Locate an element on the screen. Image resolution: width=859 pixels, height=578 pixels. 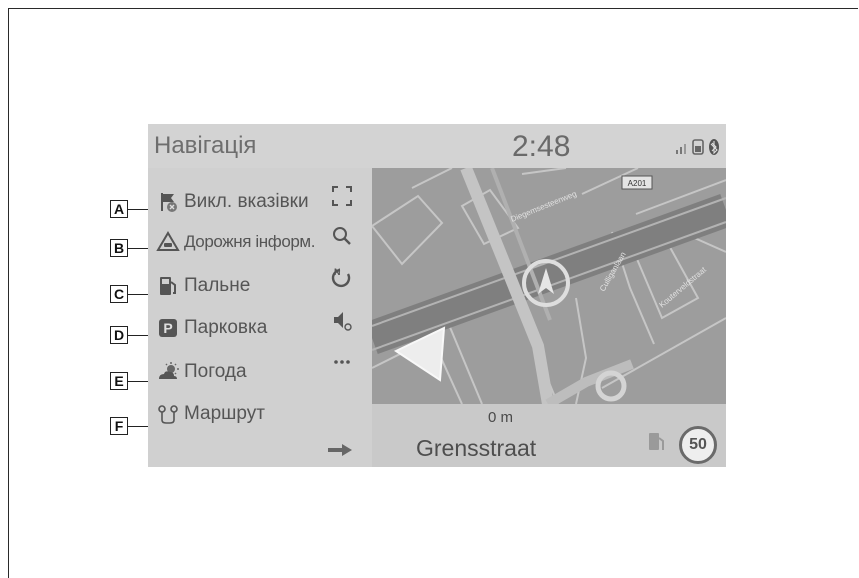
menu-item-traffic-info: Дорожня інформ. is located at coordinates (232, 242).